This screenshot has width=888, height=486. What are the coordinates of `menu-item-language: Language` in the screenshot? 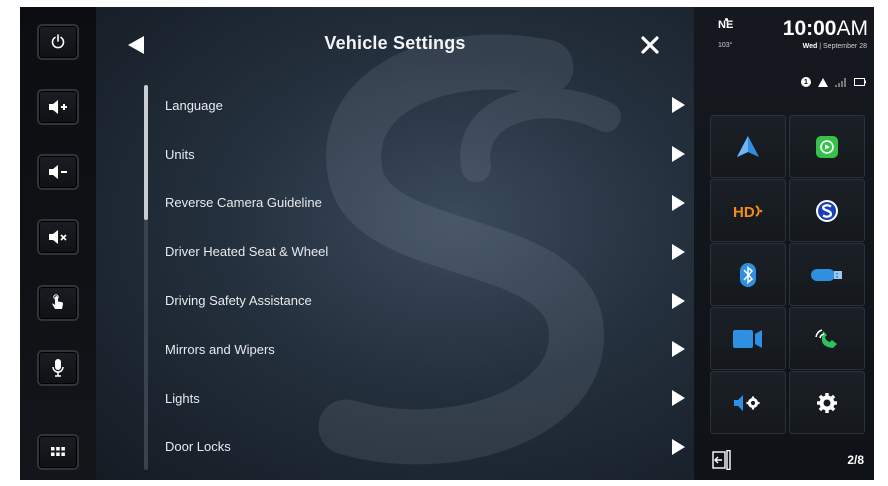 It's located at (424, 105).